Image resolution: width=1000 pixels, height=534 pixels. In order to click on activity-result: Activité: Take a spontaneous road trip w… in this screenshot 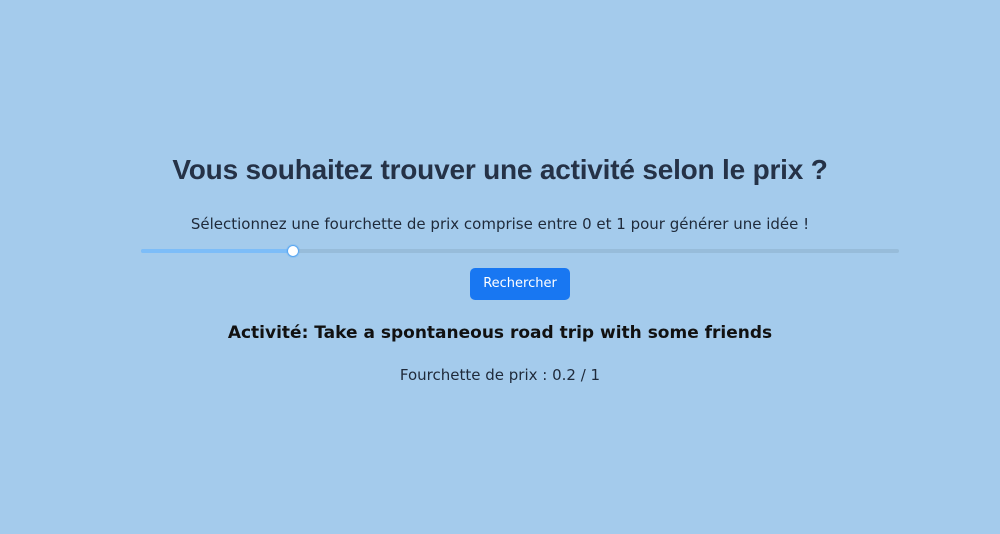, I will do `click(500, 333)`.